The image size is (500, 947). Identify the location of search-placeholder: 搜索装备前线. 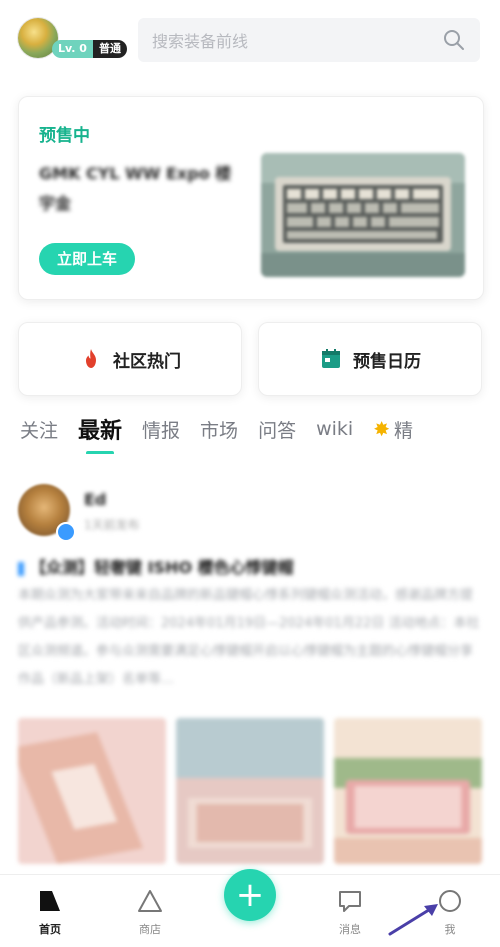
(200, 41).